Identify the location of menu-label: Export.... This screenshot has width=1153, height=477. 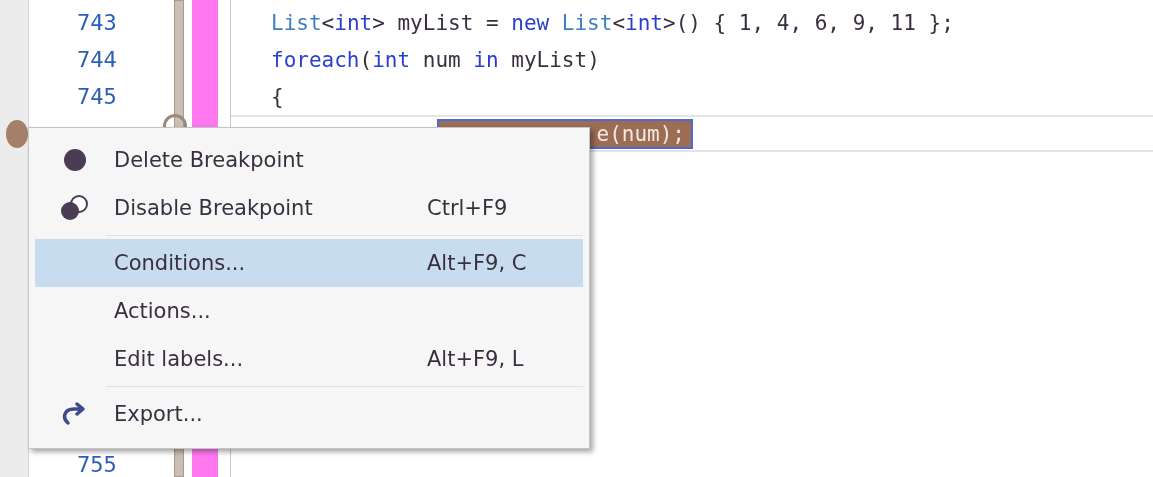
(159, 414).